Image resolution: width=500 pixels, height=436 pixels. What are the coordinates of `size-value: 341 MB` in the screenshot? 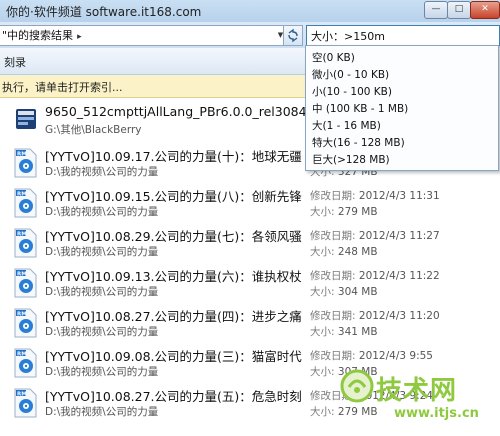 It's located at (357, 332).